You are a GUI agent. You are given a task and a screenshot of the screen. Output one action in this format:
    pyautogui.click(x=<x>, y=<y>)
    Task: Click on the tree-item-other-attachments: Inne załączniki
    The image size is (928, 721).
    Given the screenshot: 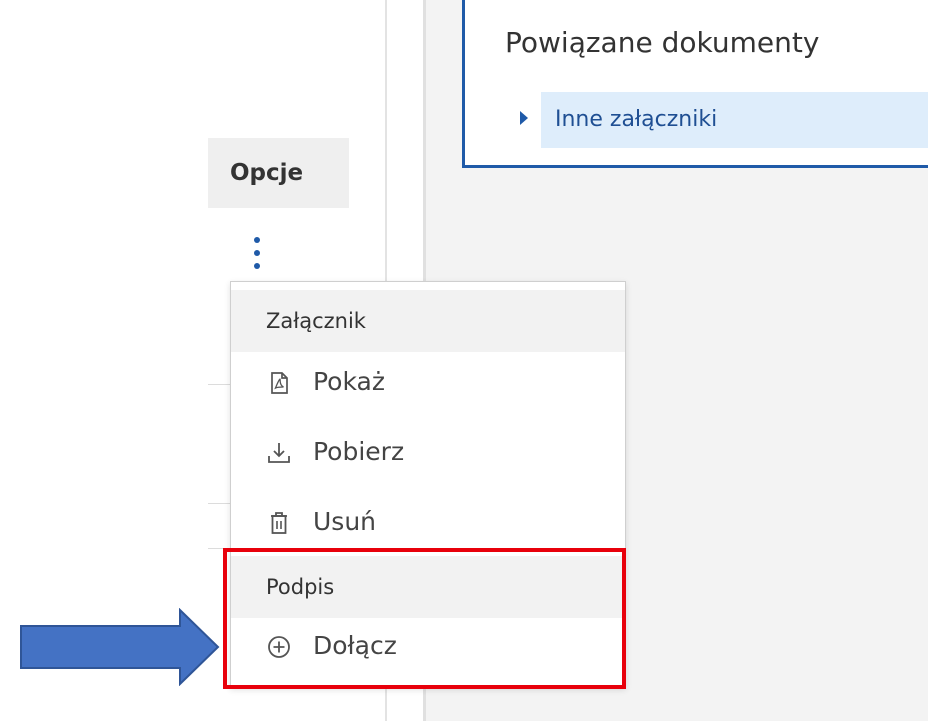 What is the action you would take?
    pyautogui.click(x=734, y=120)
    